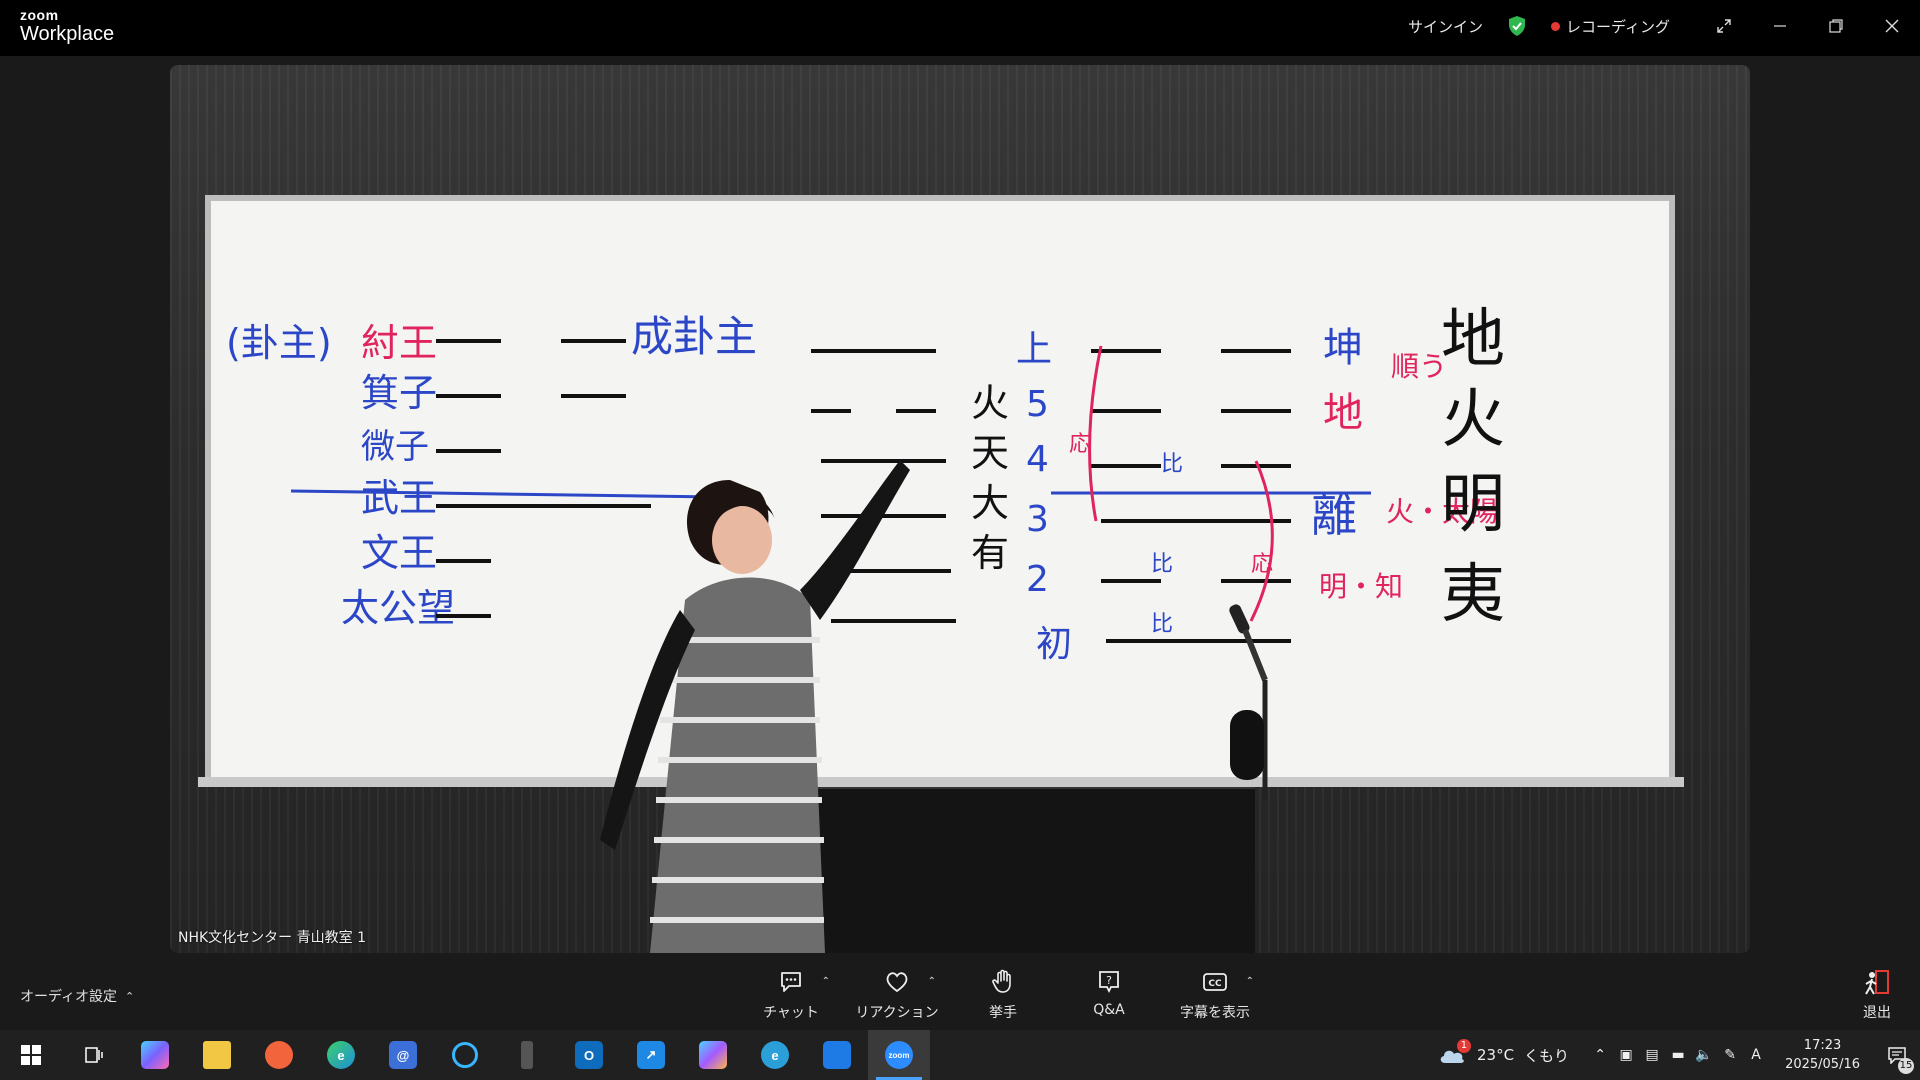 The image size is (1920, 1080). What do you see at coordinates (791, 995) in the screenshot?
I see `chat-button: チャット ⌃` at bounding box center [791, 995].